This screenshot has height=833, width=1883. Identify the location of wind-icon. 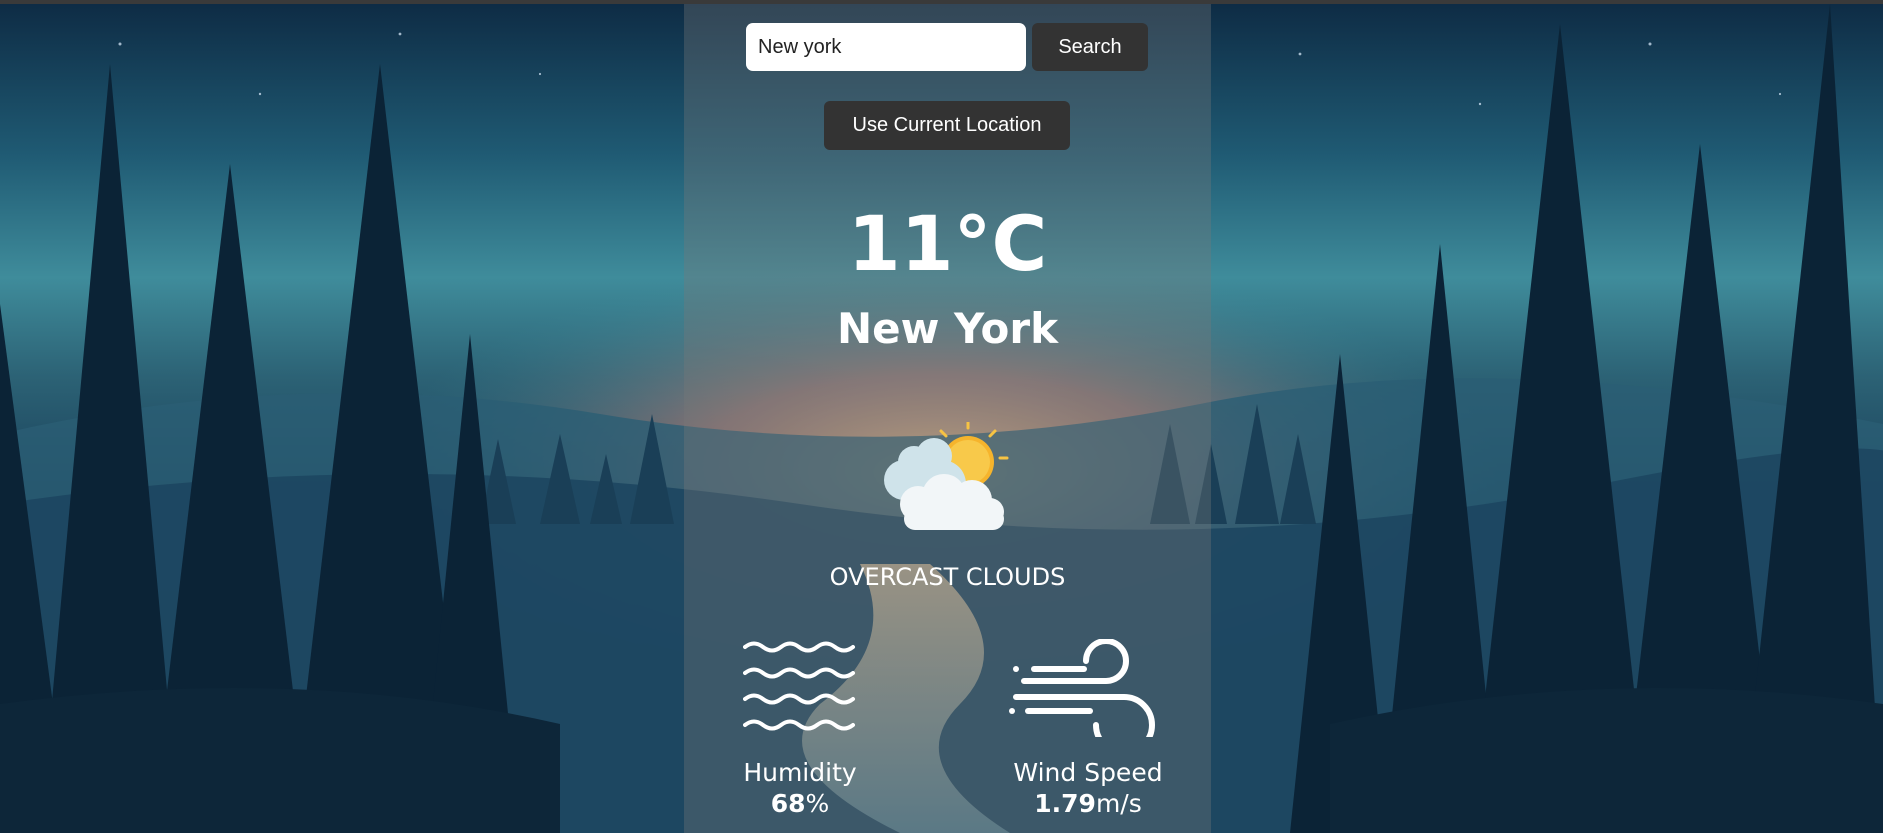
(1082, 697).